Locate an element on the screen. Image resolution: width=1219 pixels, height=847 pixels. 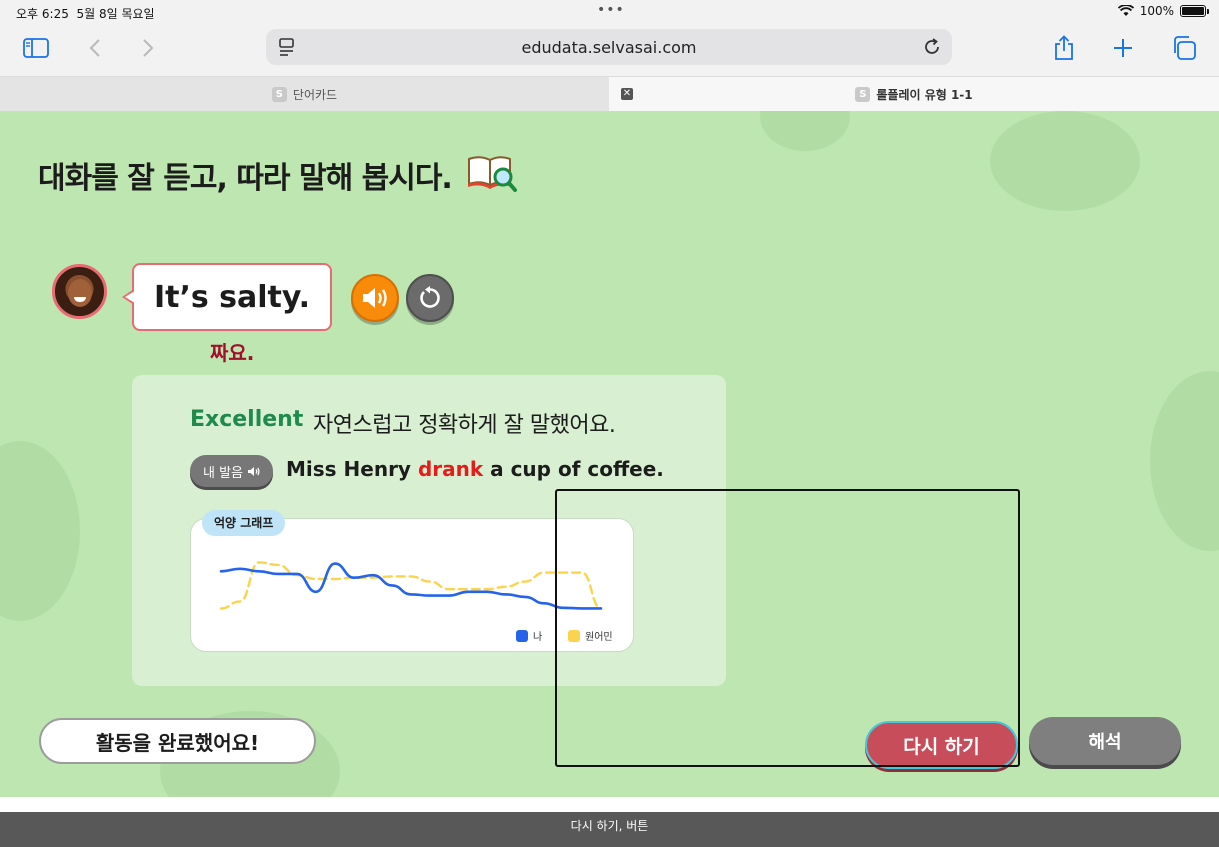
url-text: edudata.selvasai.com is located at coordinates (609, 47).